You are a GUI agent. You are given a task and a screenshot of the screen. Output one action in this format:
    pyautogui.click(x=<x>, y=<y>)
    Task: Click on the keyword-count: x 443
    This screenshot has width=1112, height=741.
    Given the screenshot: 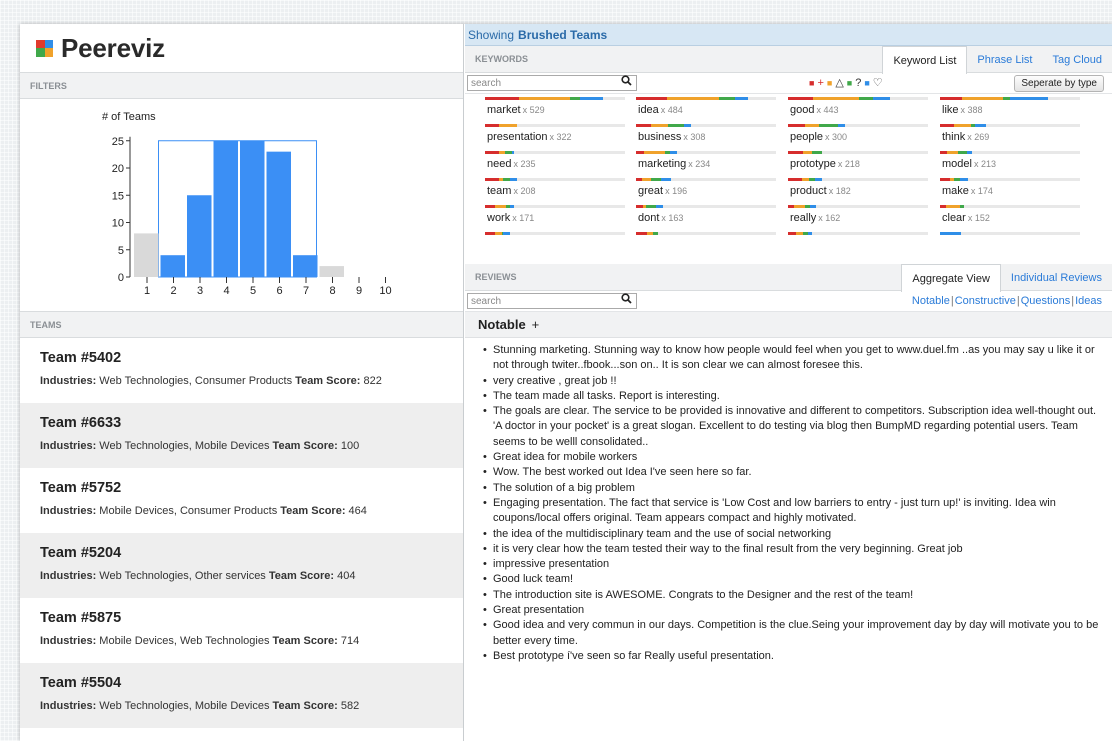 What is the action you would take?
    pyautogui.click(x=827, y=110)
    